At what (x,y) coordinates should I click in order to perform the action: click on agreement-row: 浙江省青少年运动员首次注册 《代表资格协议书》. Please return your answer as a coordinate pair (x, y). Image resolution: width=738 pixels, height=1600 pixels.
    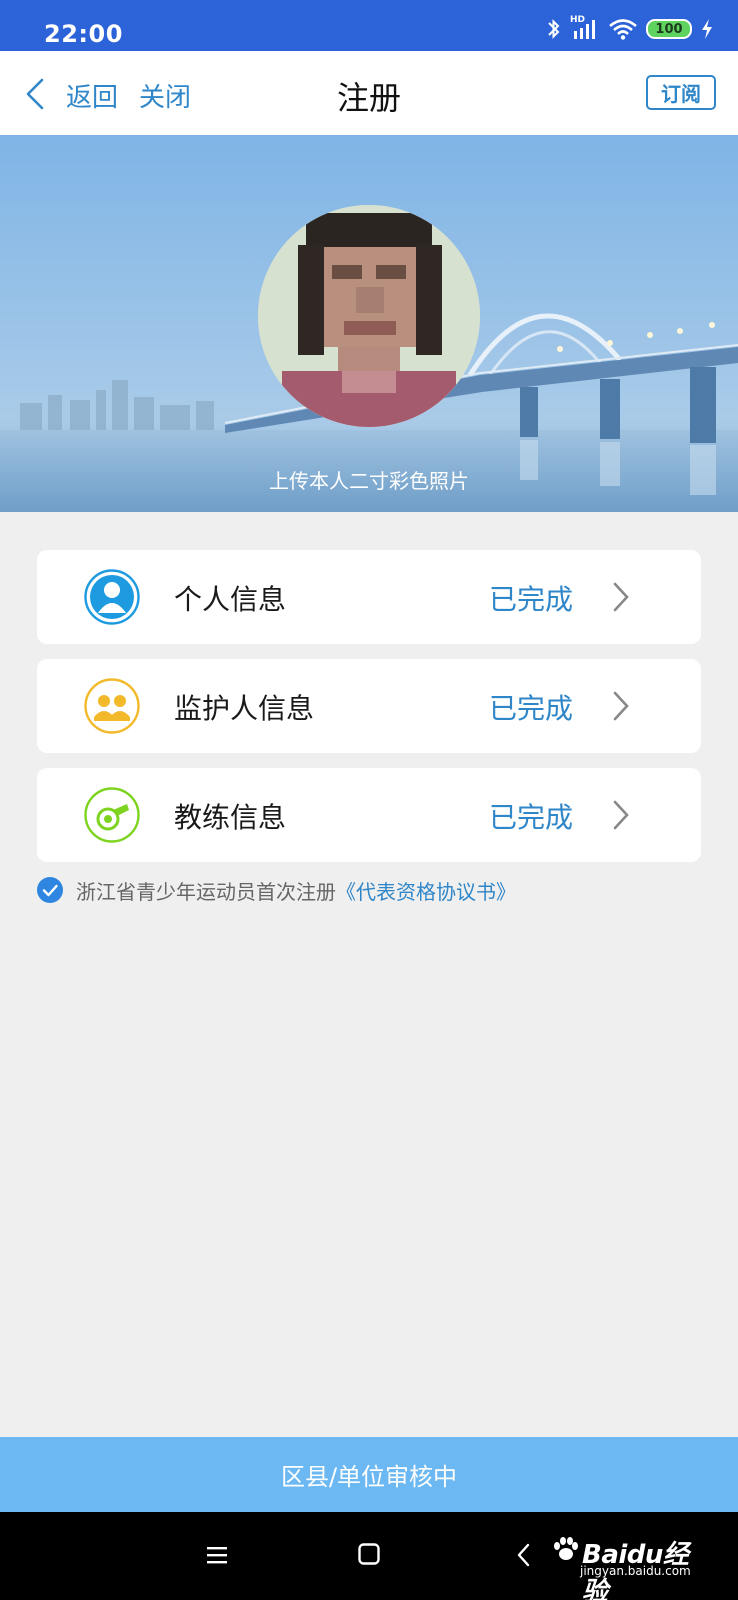
    Looking at the image, I should click on (276, 890).